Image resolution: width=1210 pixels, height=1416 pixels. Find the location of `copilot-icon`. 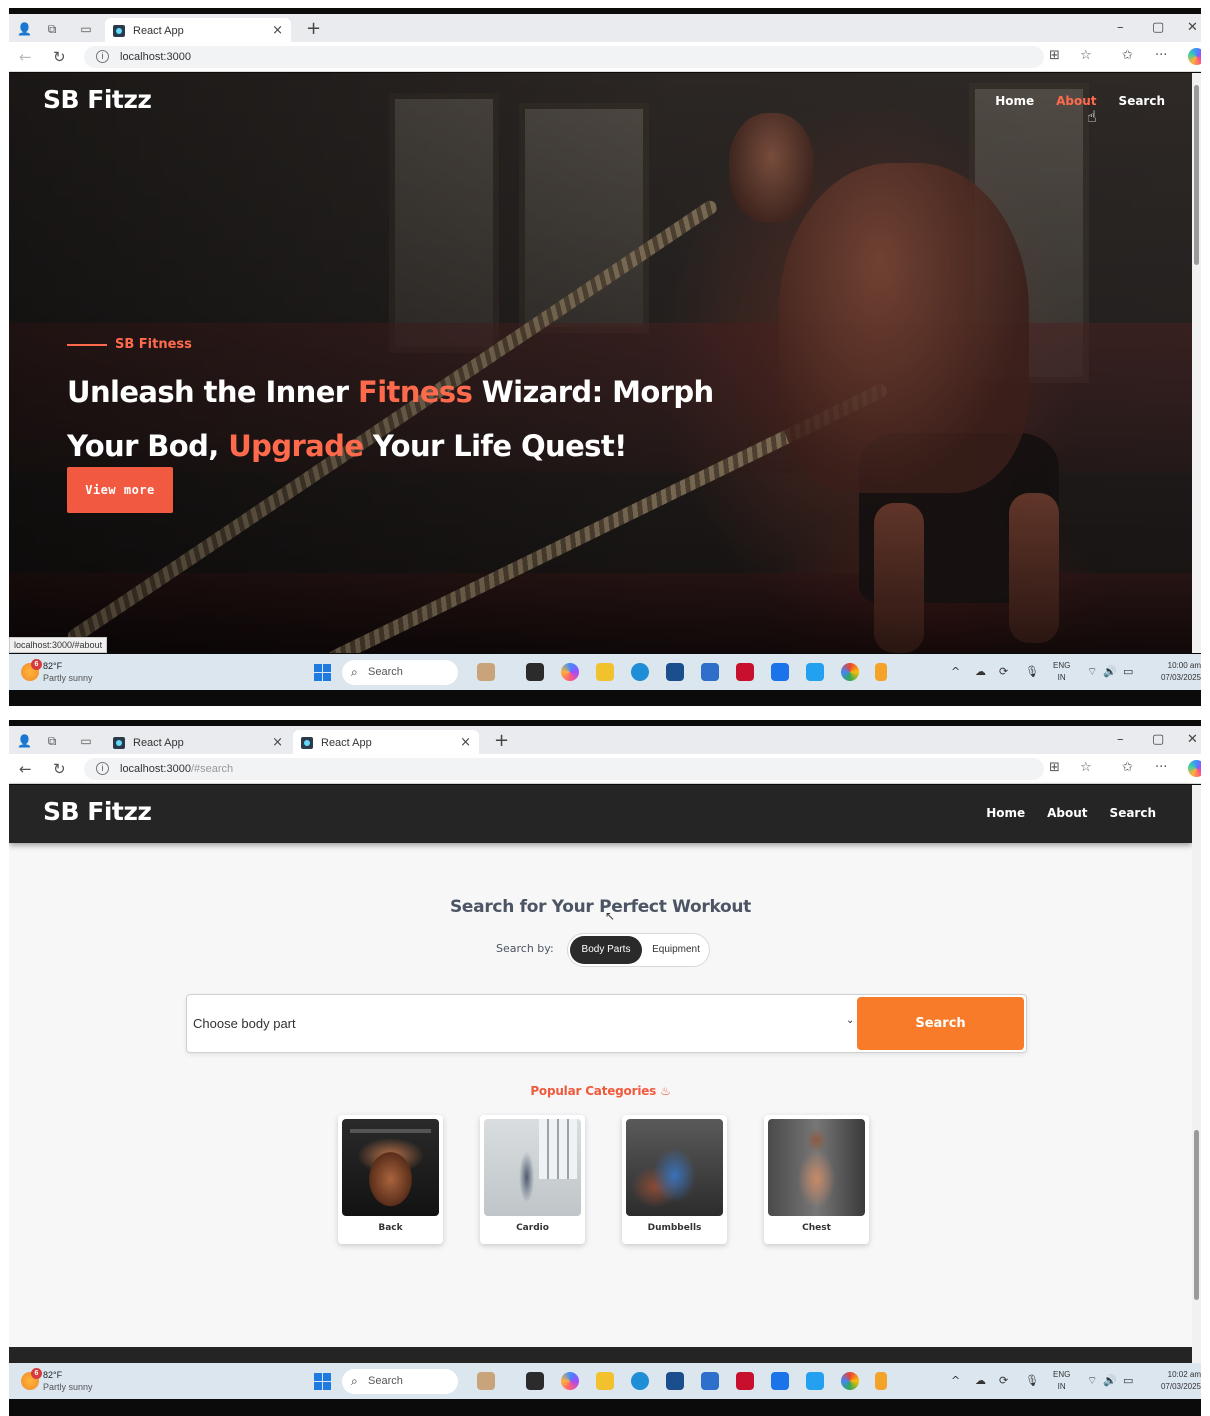

copilot-icon is located at coordinates (1194, 56).